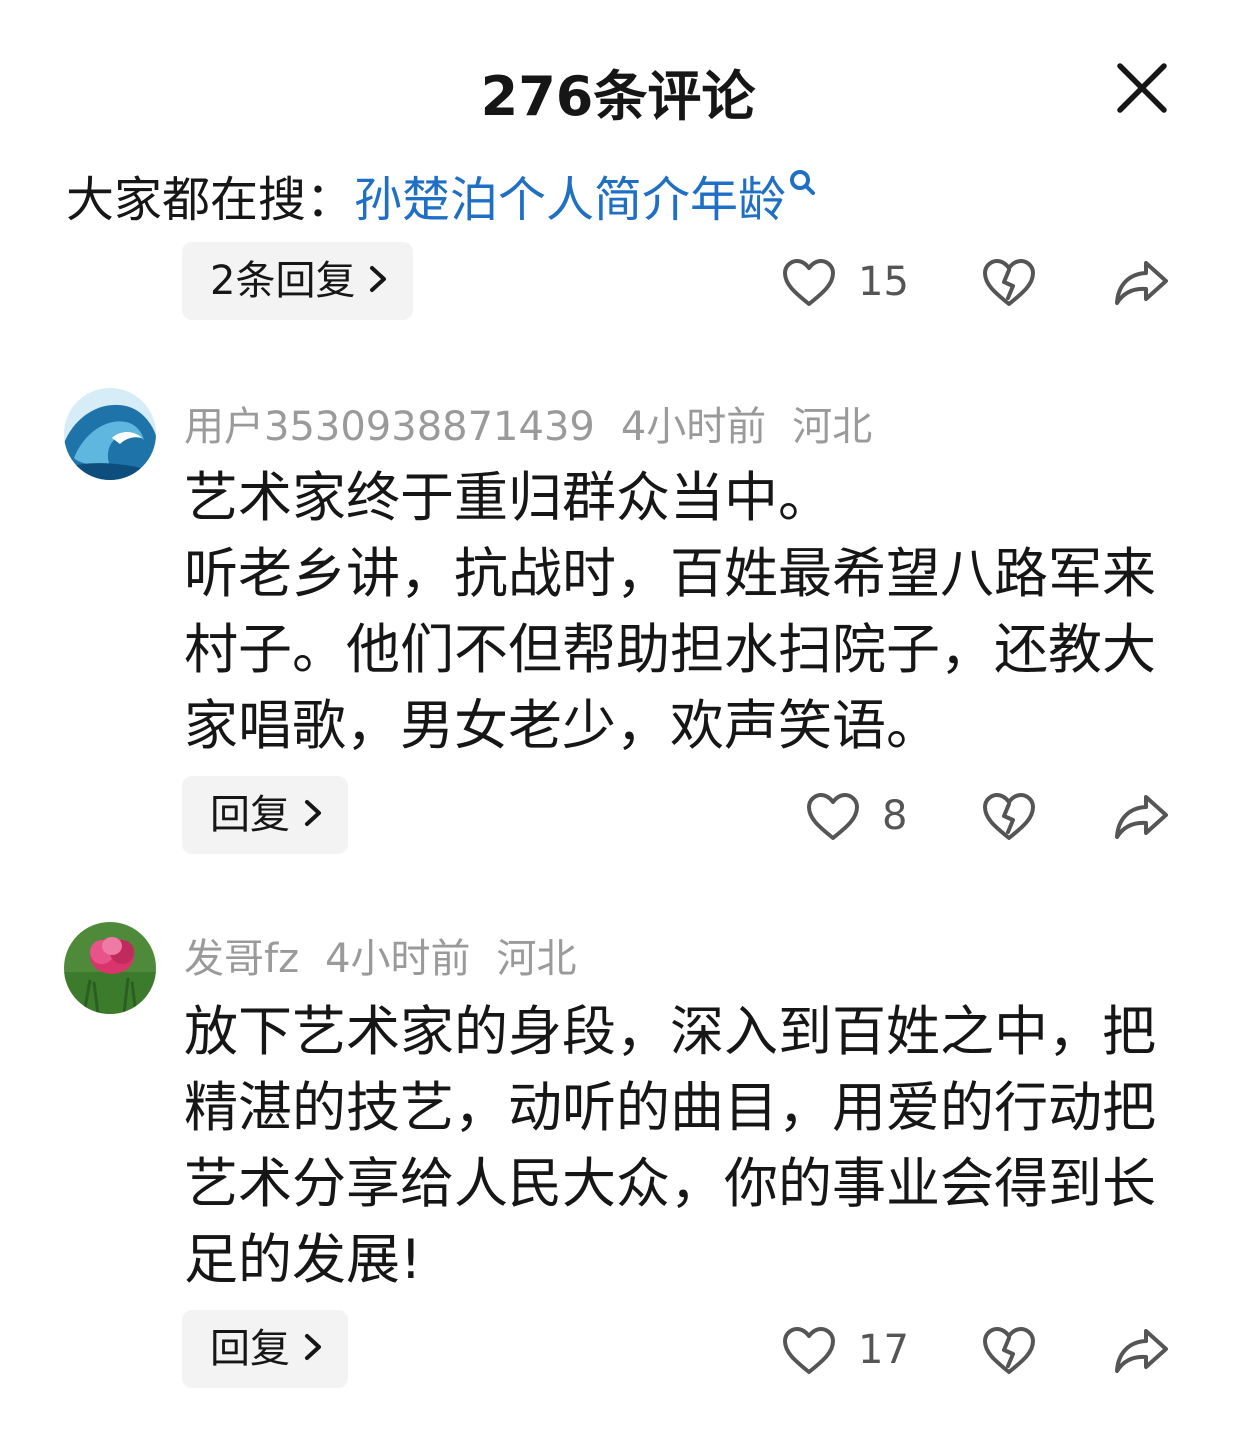 This screenshot has width=1236, height=1439. Describe the element at coordinates (883, 1350) in the screenshot. I see `like-count: 17` at that location.